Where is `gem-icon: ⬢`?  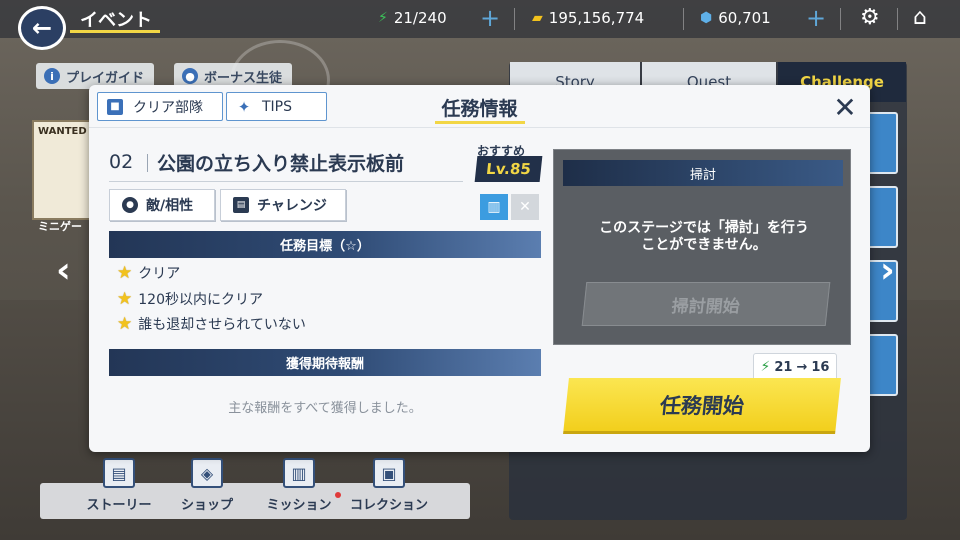 gem-icon: ⬢ is located at coordinates (706, 18).